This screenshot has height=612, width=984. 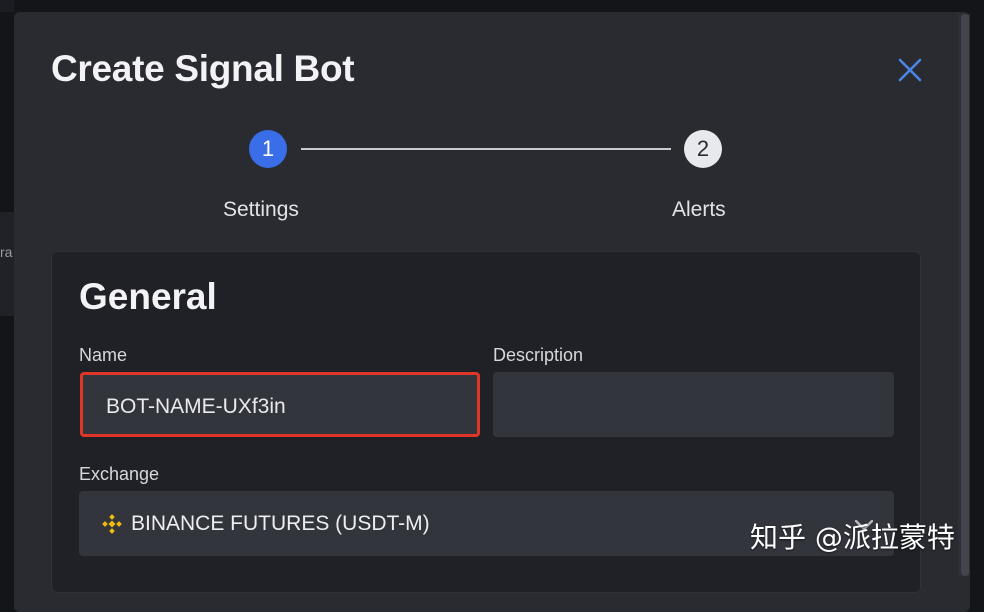 What do you see at coordinates (261, 209) in the screenshot?
I see `step-1-label: Settings` at bounding box center [261, 209].